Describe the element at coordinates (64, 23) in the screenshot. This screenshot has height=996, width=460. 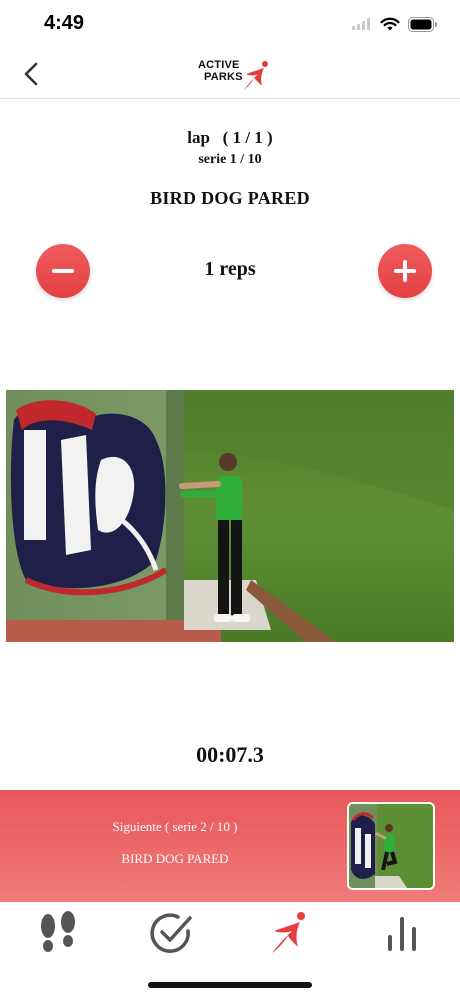
I see `status-time: 4:49` at that location.